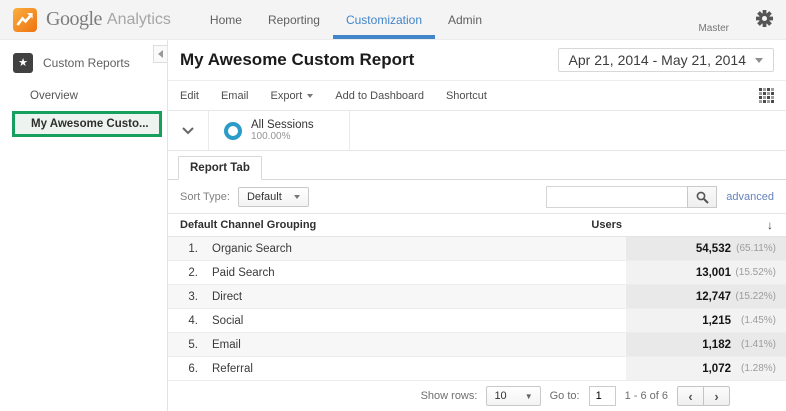 This screenshot has width=786, height=411. I want to click on segment-all-sessions: All Sessions 100.00%, so click(279, 130).